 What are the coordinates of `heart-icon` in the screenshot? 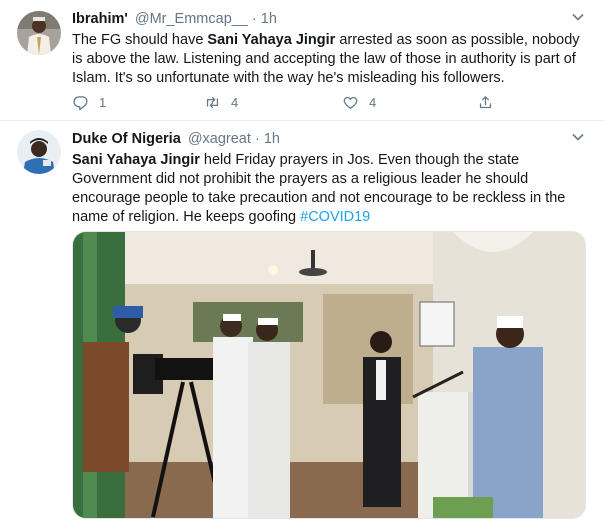 It's located at (350, 102).